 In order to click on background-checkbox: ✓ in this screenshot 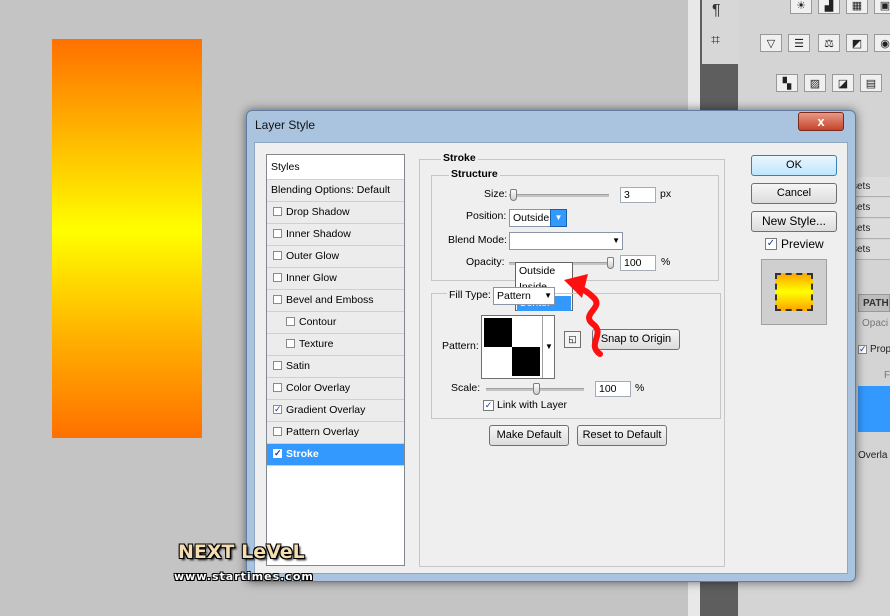, I will do `click(862, 349)`.